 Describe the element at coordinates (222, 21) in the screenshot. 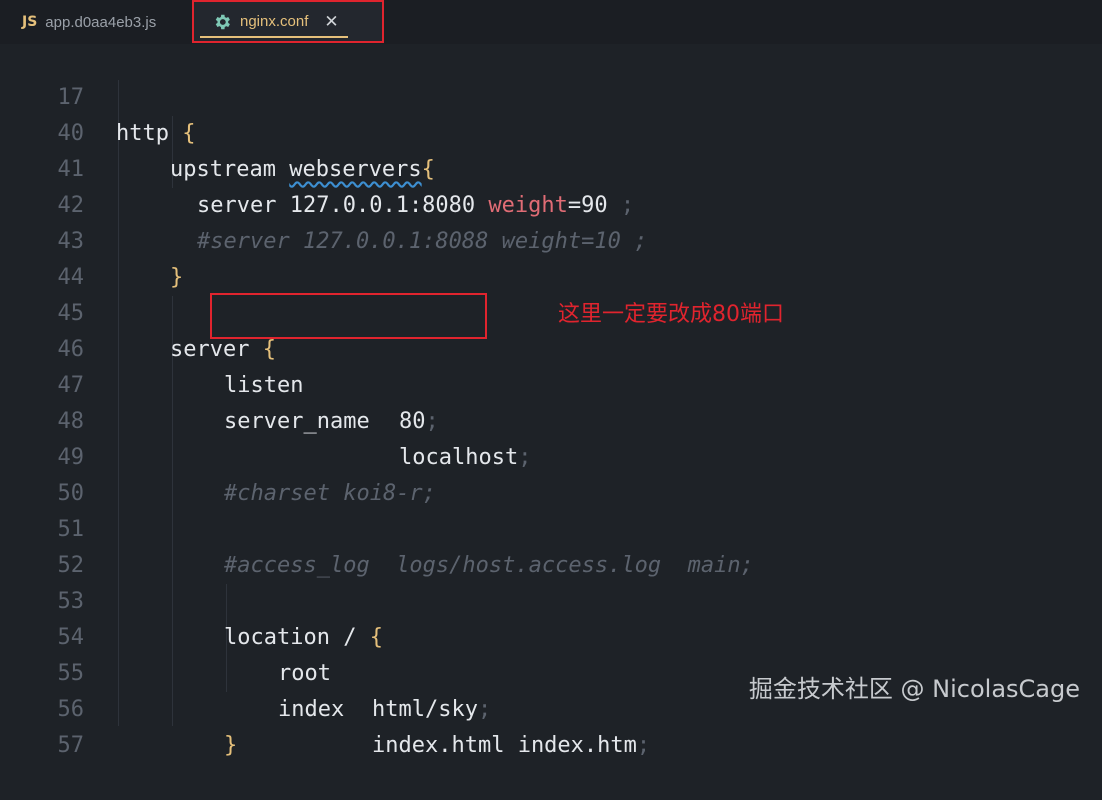

I see `gear-icon` at that location.